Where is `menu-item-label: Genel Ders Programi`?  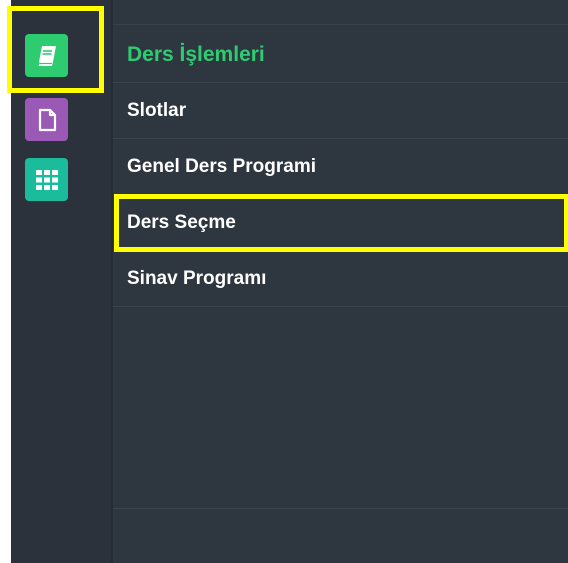
menu-item-label: Genel Ders Programi is located at coordinates (222, 166).